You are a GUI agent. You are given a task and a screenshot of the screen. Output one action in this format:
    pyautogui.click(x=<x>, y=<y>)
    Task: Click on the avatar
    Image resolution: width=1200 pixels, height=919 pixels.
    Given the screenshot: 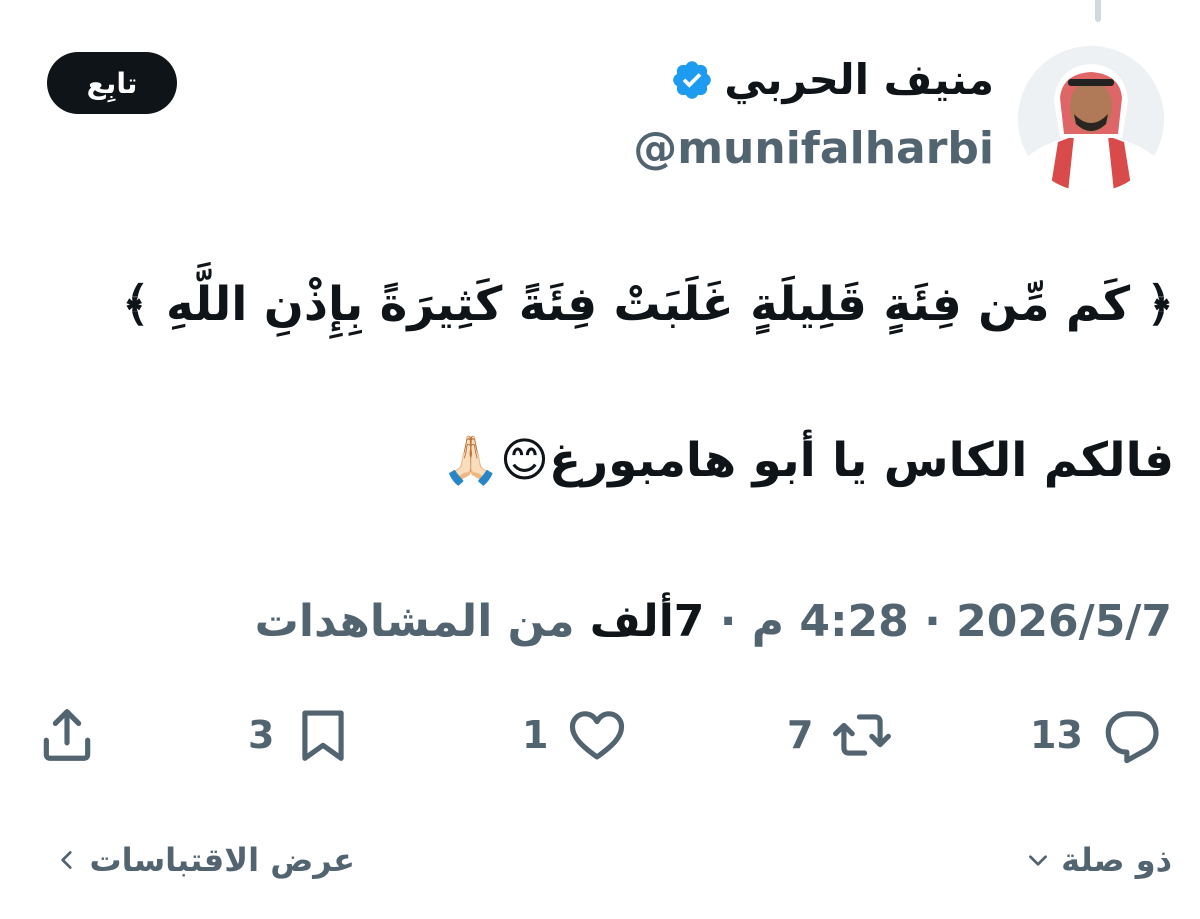 What is the action you would take?
    pyautogui.click(x=1091, y=119)
    